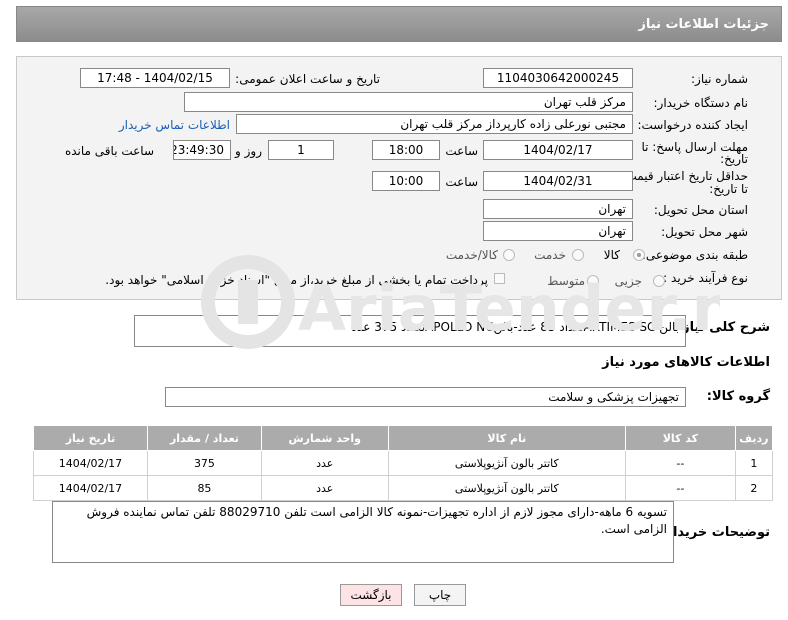 This screenshot has width=788, height=620. What do you see at coordinates (593, 281) in the screenshot?
I see `process-radio-medium` at bounding box center [593, 281].